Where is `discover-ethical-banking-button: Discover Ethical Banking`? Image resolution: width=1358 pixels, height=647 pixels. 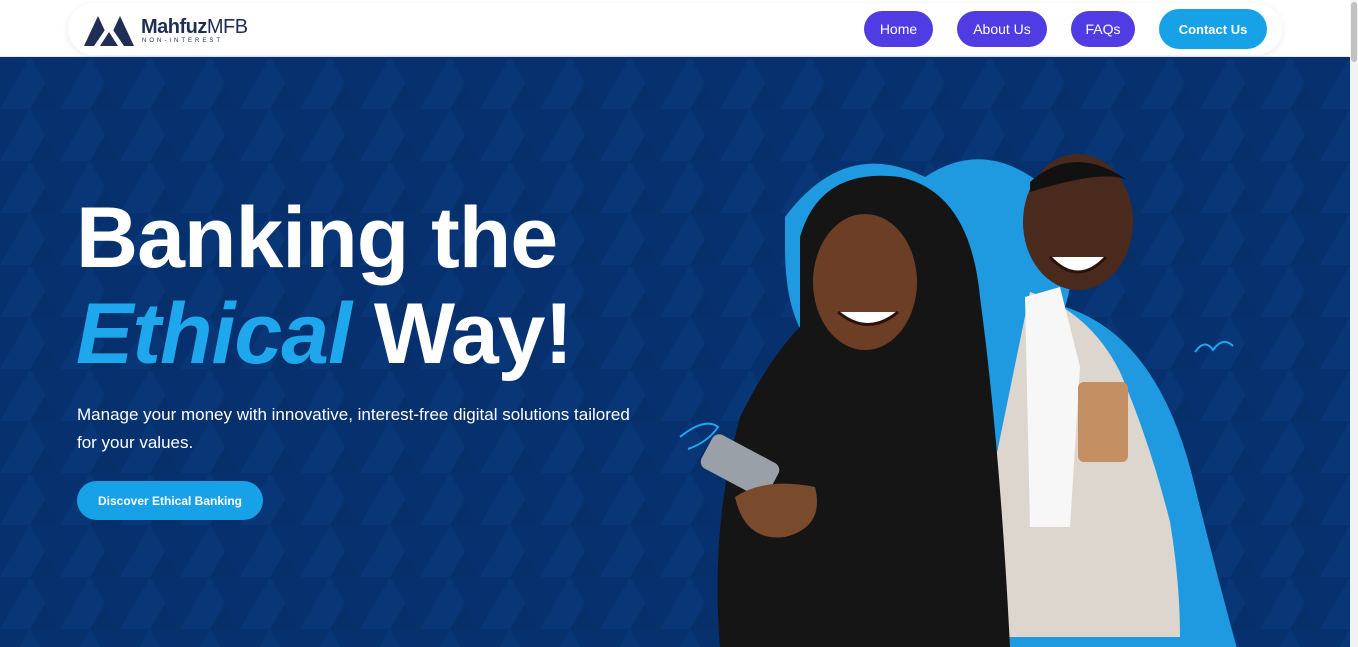
discover-ethical-banking-button: Discover Ethical Banking is located at coordinates (170, 500).